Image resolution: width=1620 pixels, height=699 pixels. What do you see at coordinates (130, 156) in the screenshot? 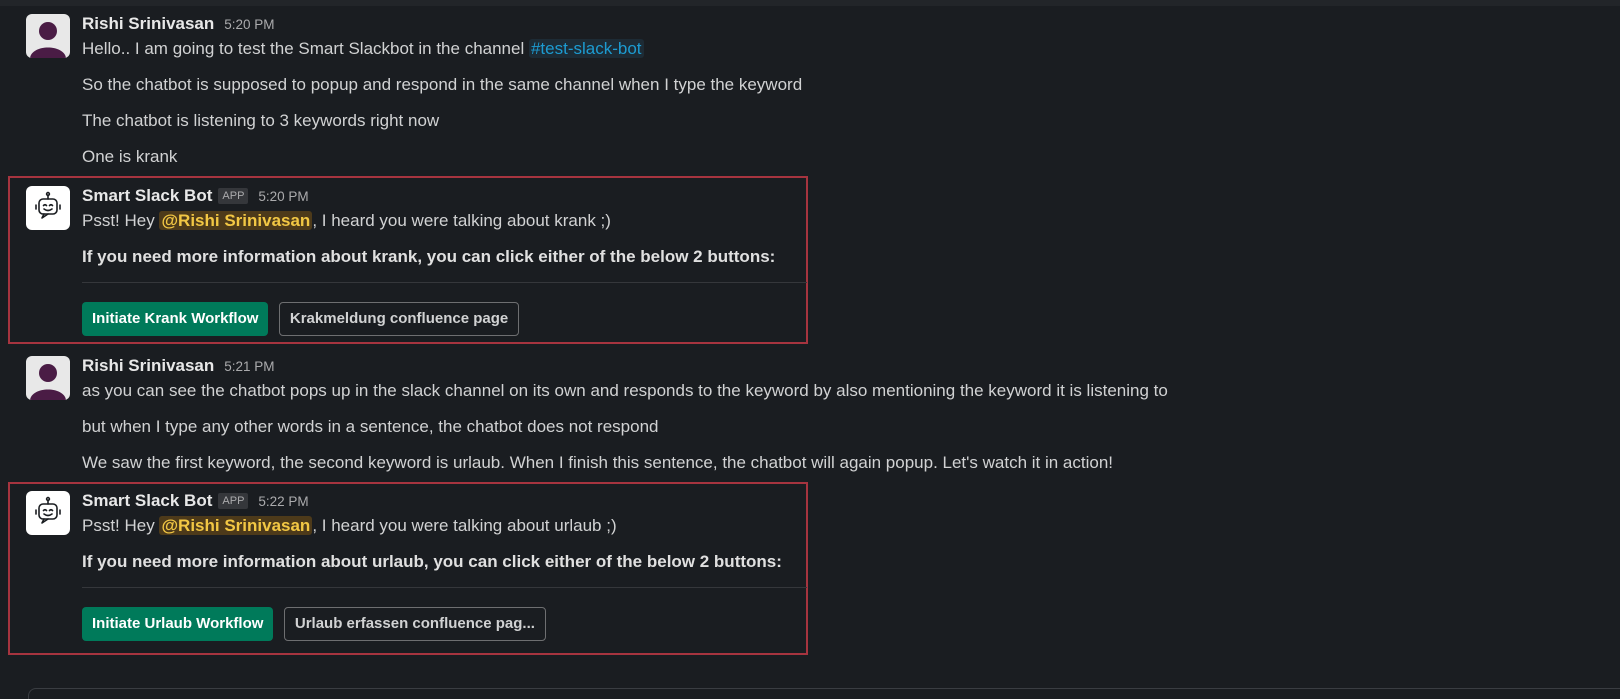
I see `message-text: One is krank` at bounding box center [130, 156].